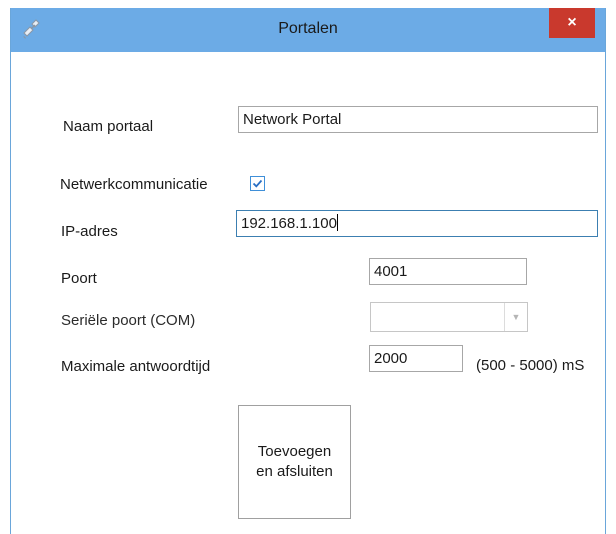  Describe the element at coordinates (416, 358) in the screenshot. I see `max-response-time-input` at that location.